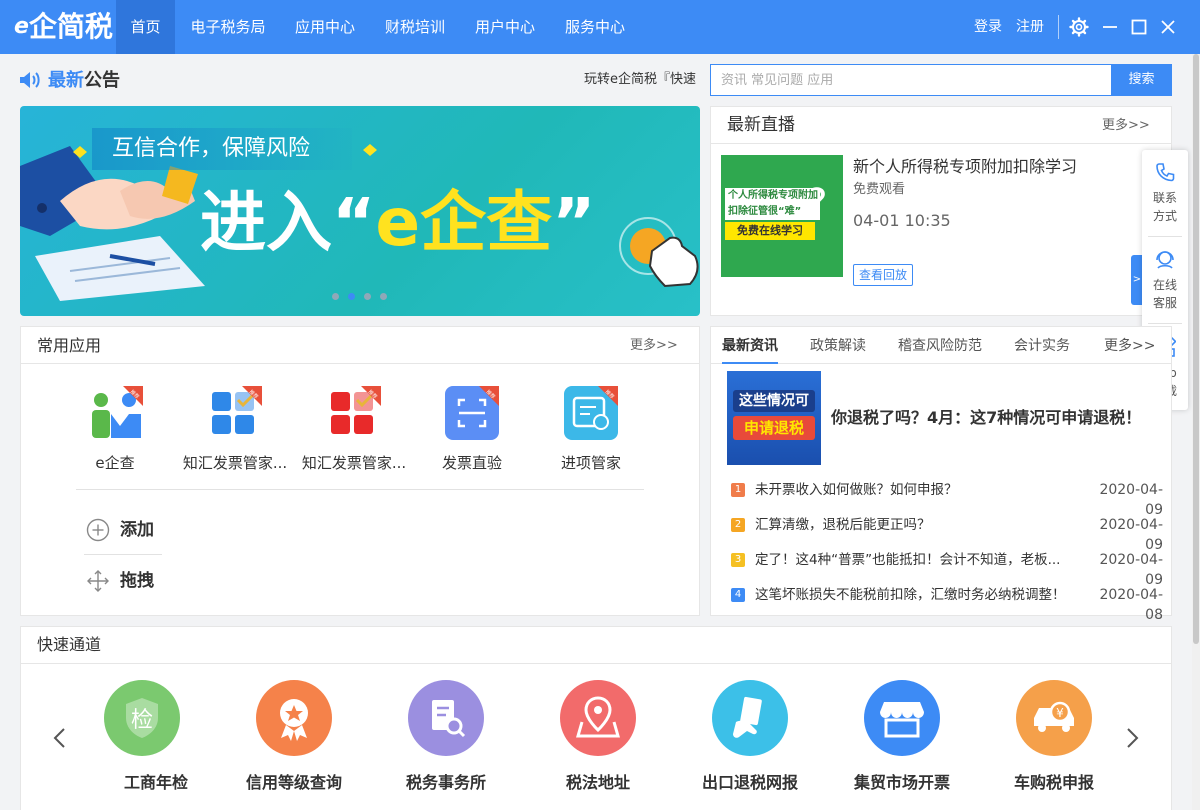  What do you see at coordinates (941, 471) in the screenshot?
I see `news-panel` at bounding box center [941, 471].